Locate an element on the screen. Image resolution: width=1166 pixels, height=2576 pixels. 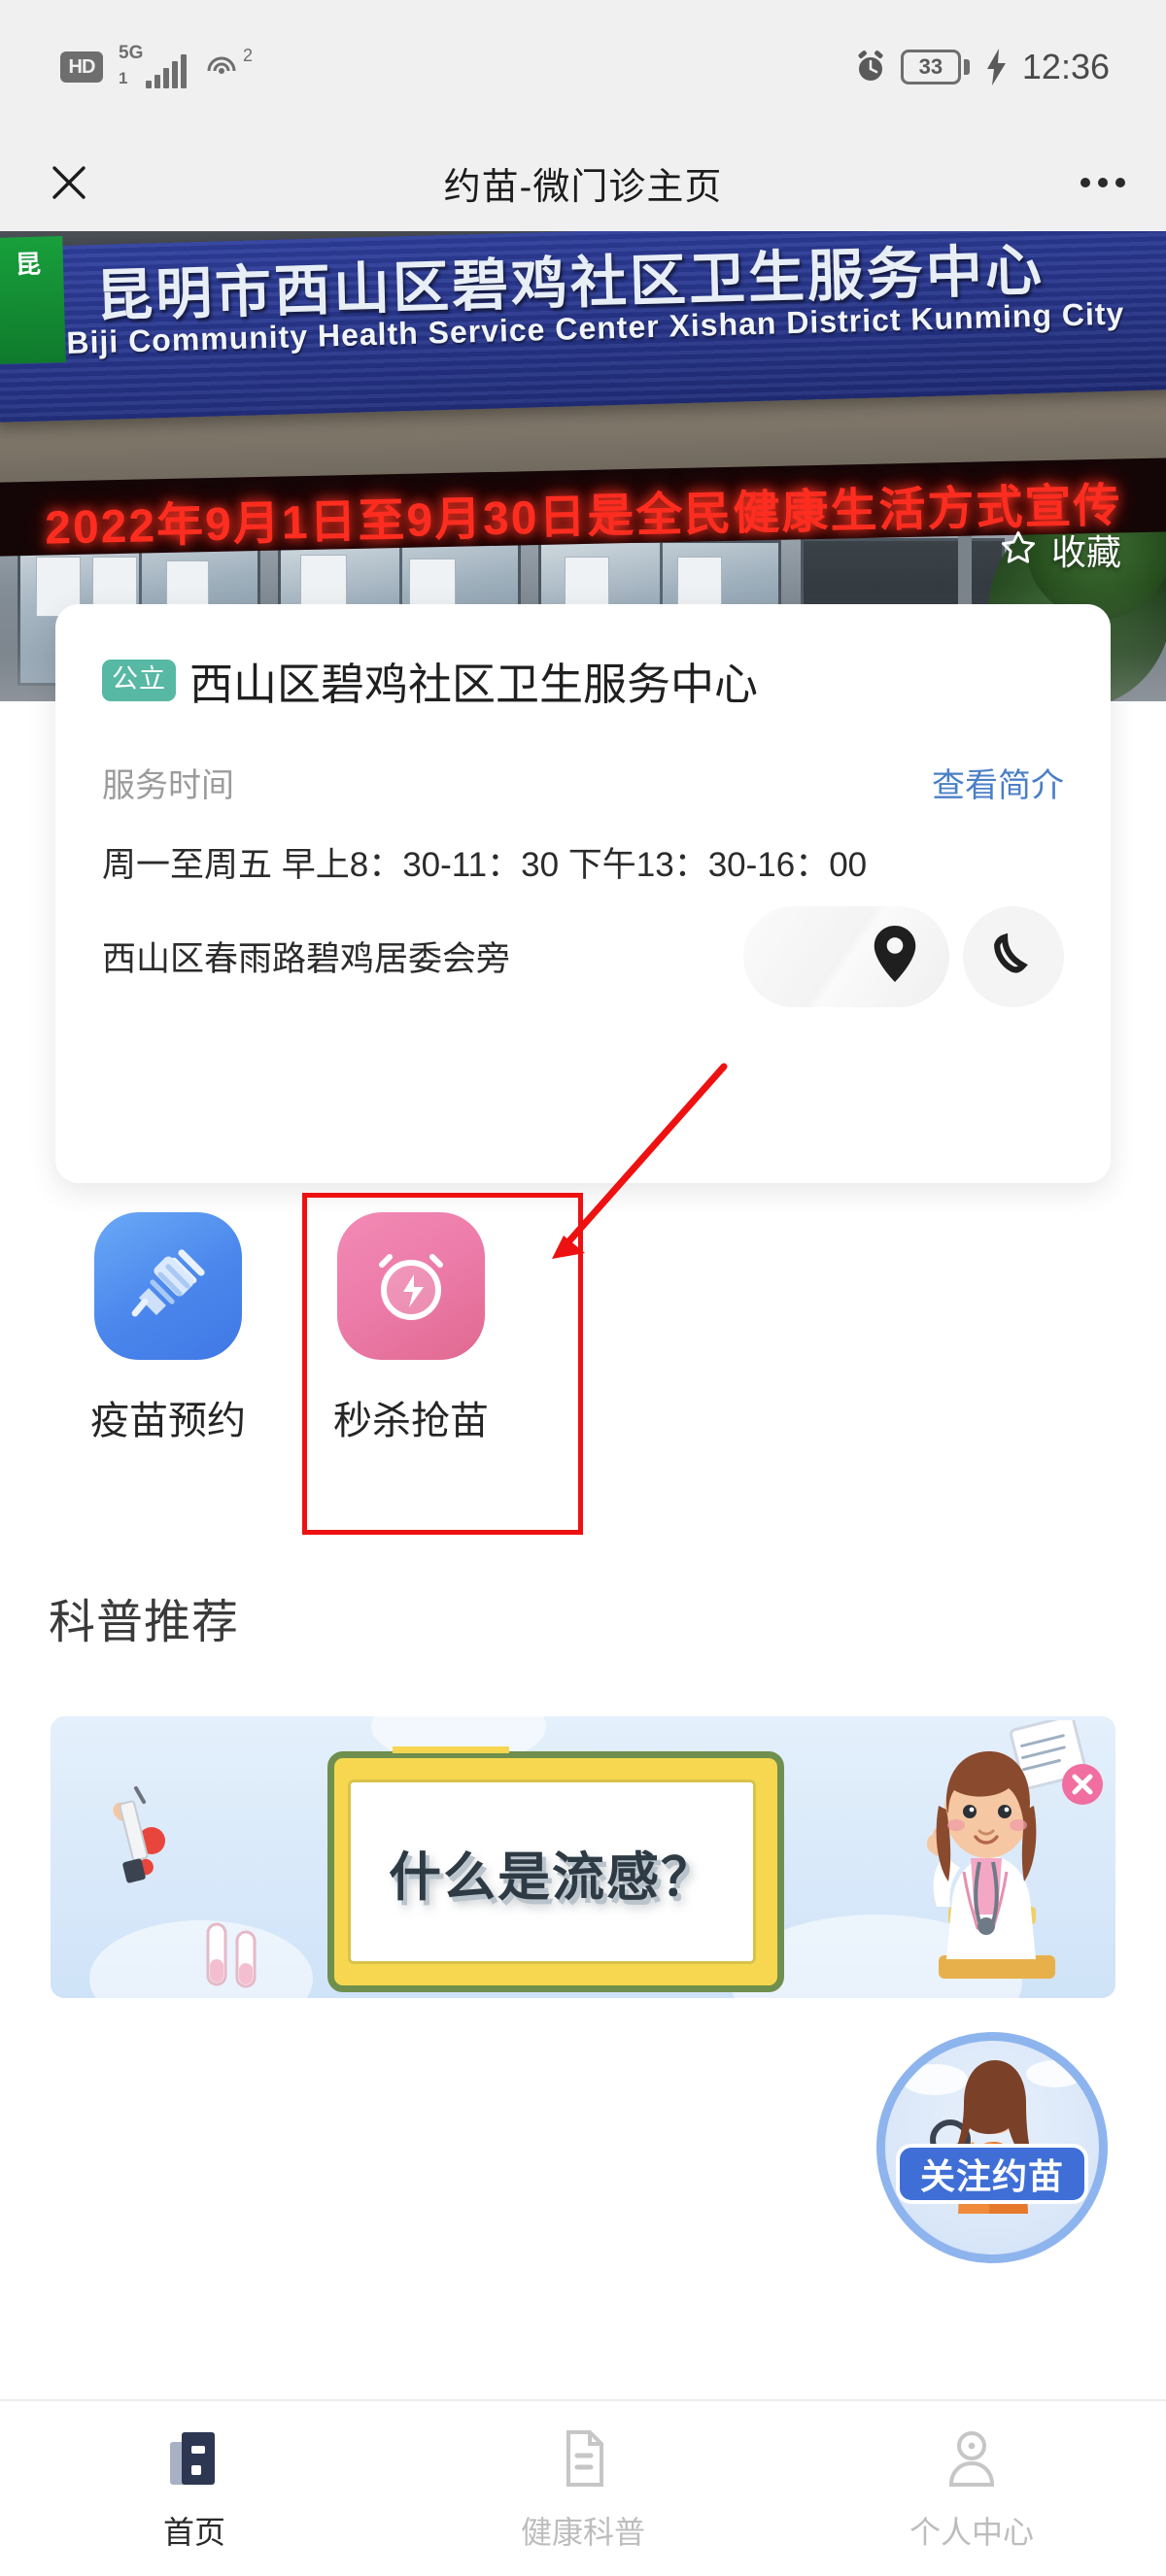
doctor-character is located at coordinates (980, 1862).